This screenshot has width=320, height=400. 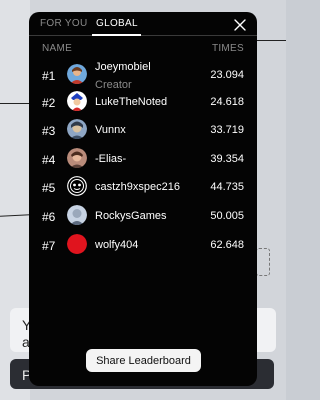 What do you see at coordinates (77, 100) in the screenshot?
I see `avatar-character-icon` at bounding box center [77, 100].